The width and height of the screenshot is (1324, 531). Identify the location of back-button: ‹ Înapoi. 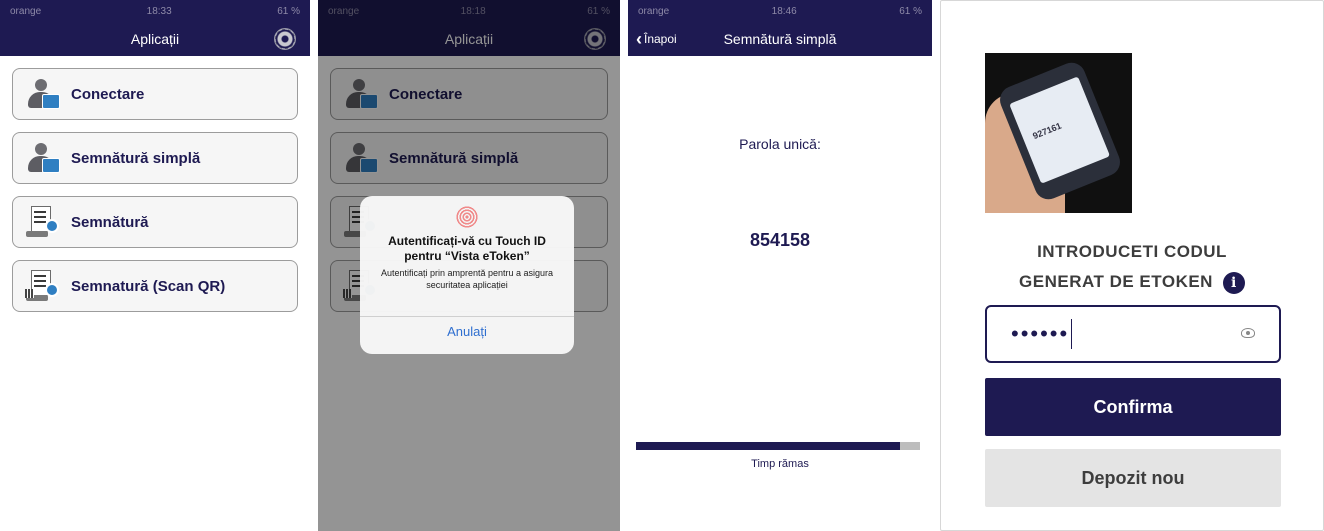
(656, 39).